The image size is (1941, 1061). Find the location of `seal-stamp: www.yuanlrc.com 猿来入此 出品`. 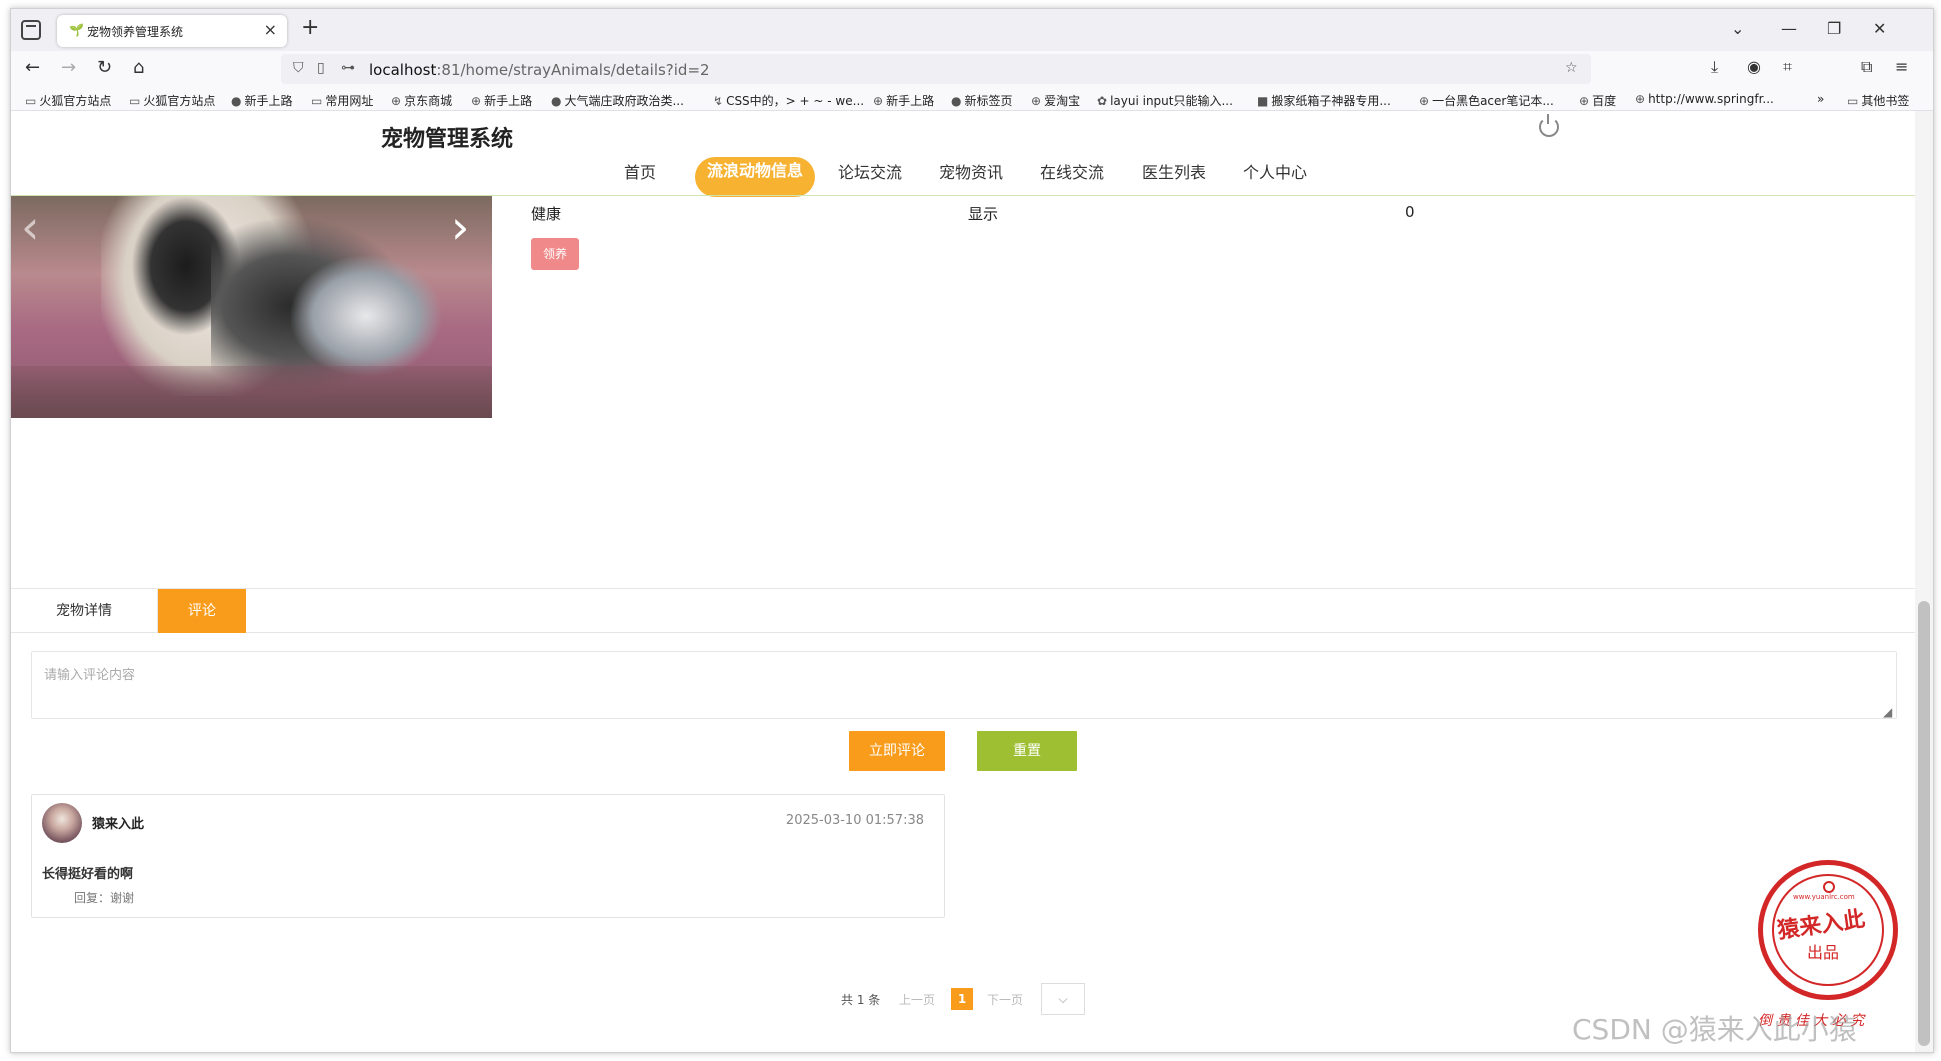

seal-stamp: www.yuanlrc.com 猿来入此 出品 is located at coordinates (1828, 930).